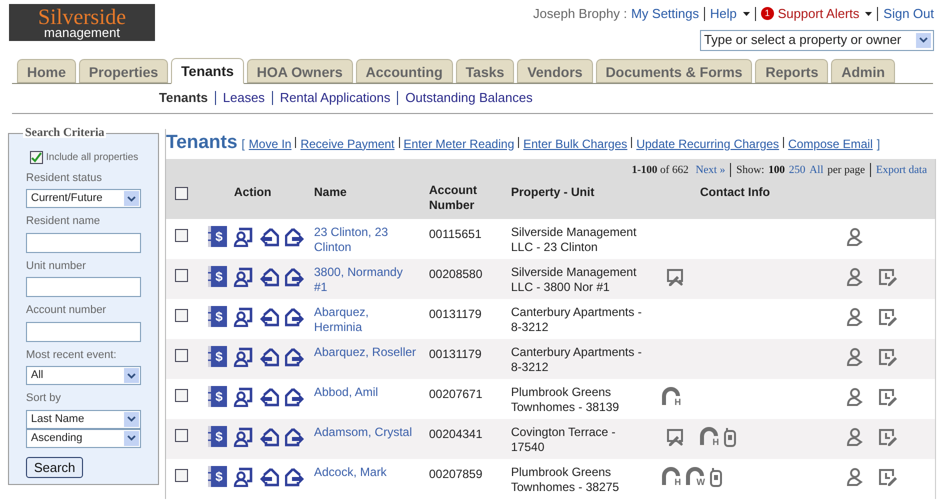  What do you see at coordinates (711, 170) in the screenshot?
I see `next-link: Next »` at bounding box center [711, 170].